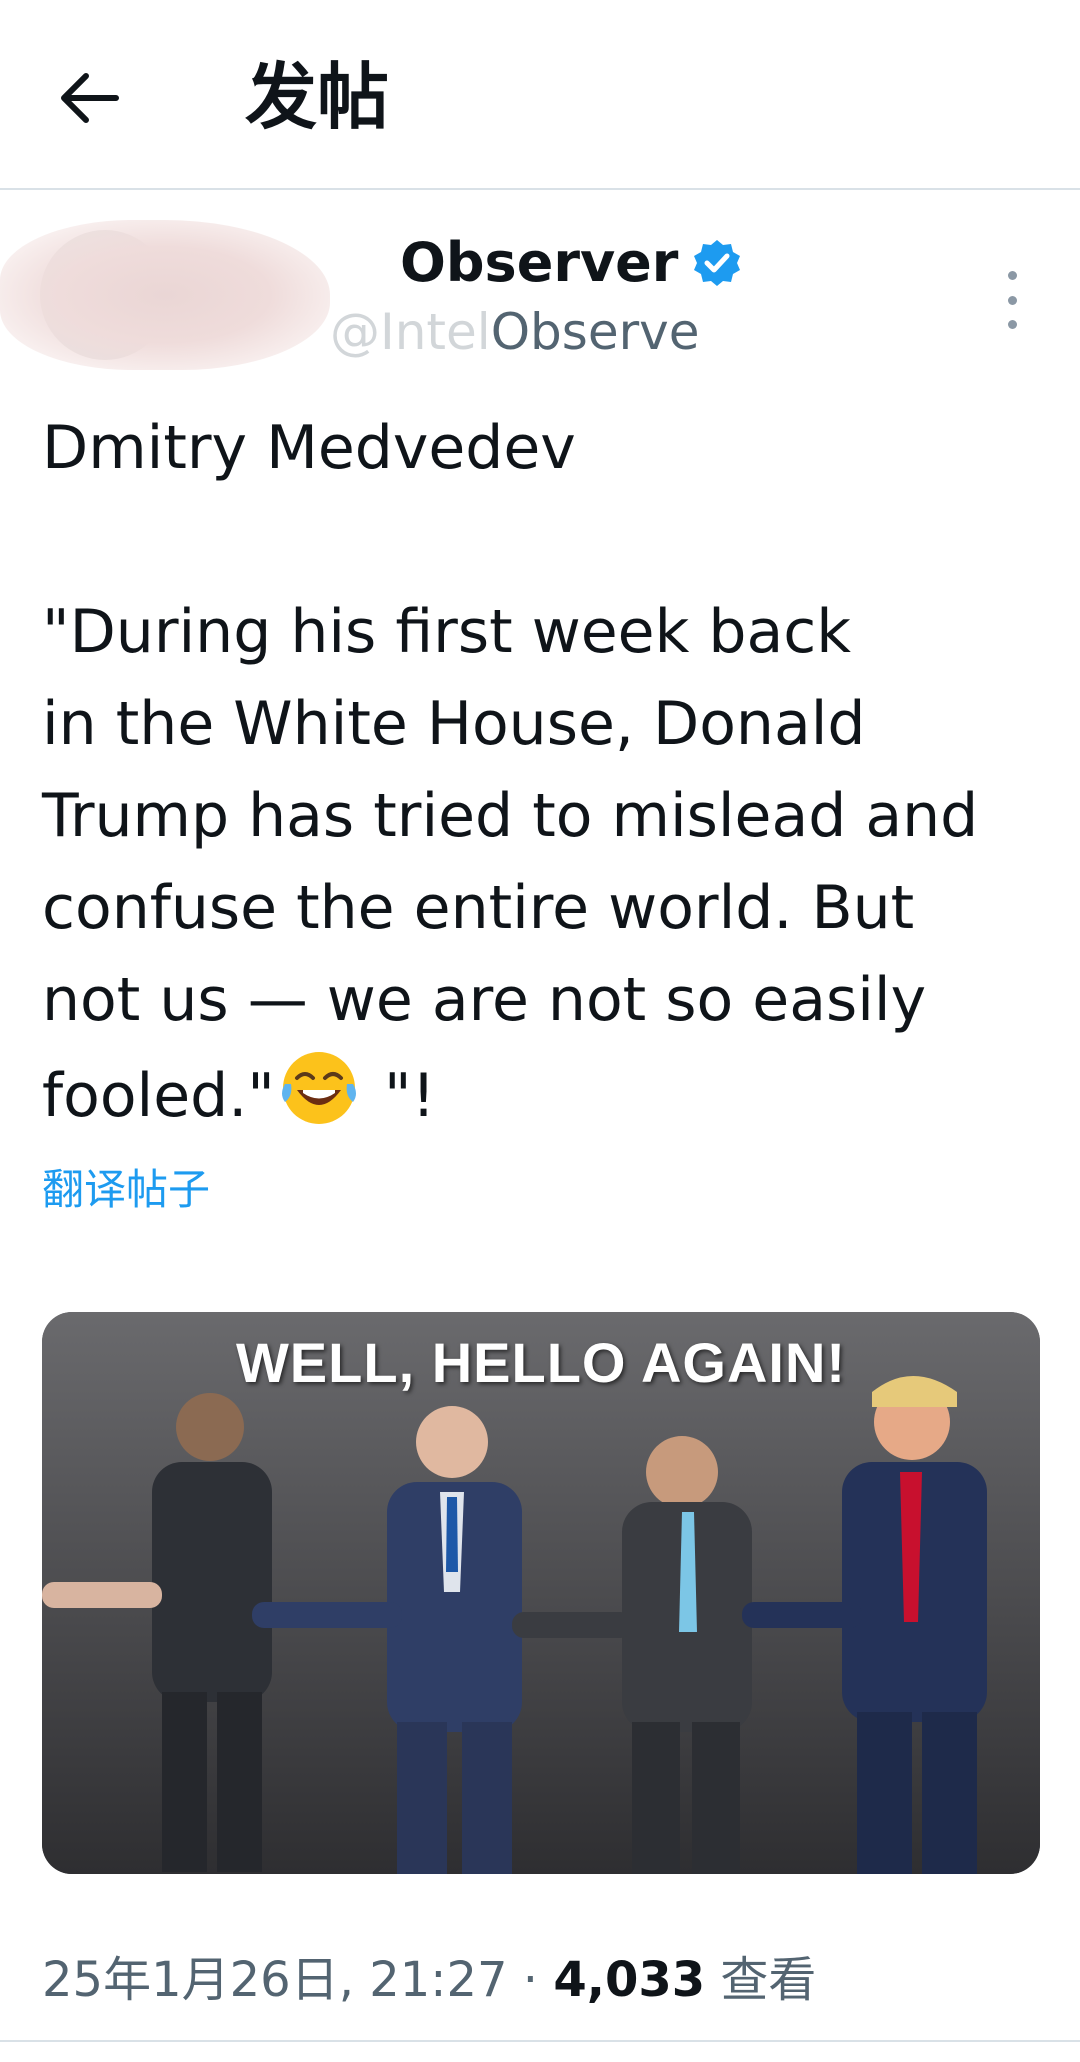  Describe the element at coordinates (1012, 300) in the screenshot. I see `more-options-button` at that location.